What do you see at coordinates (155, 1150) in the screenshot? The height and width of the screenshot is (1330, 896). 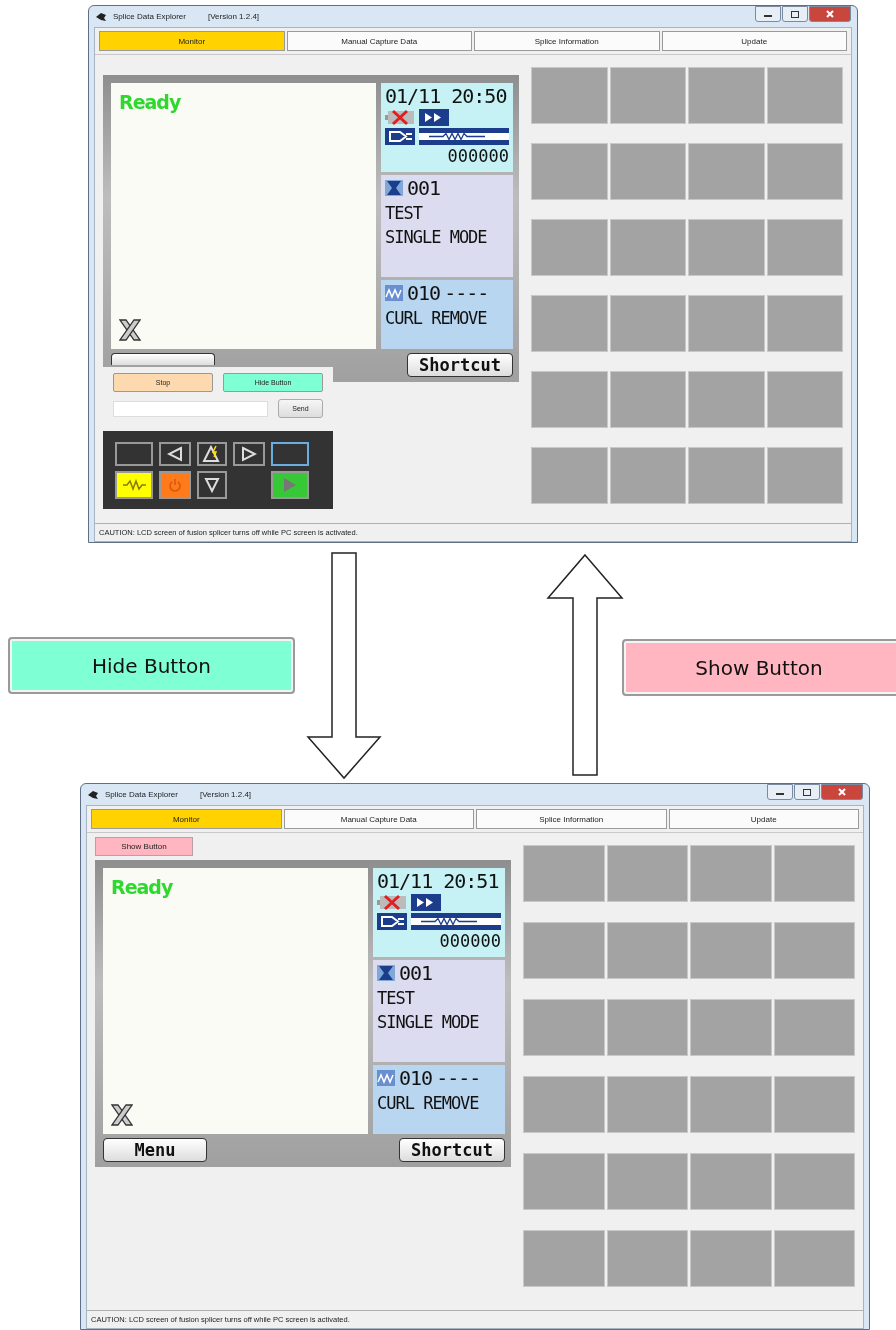 I see `menu-button: Menu` at bounding box center [155, 1150].